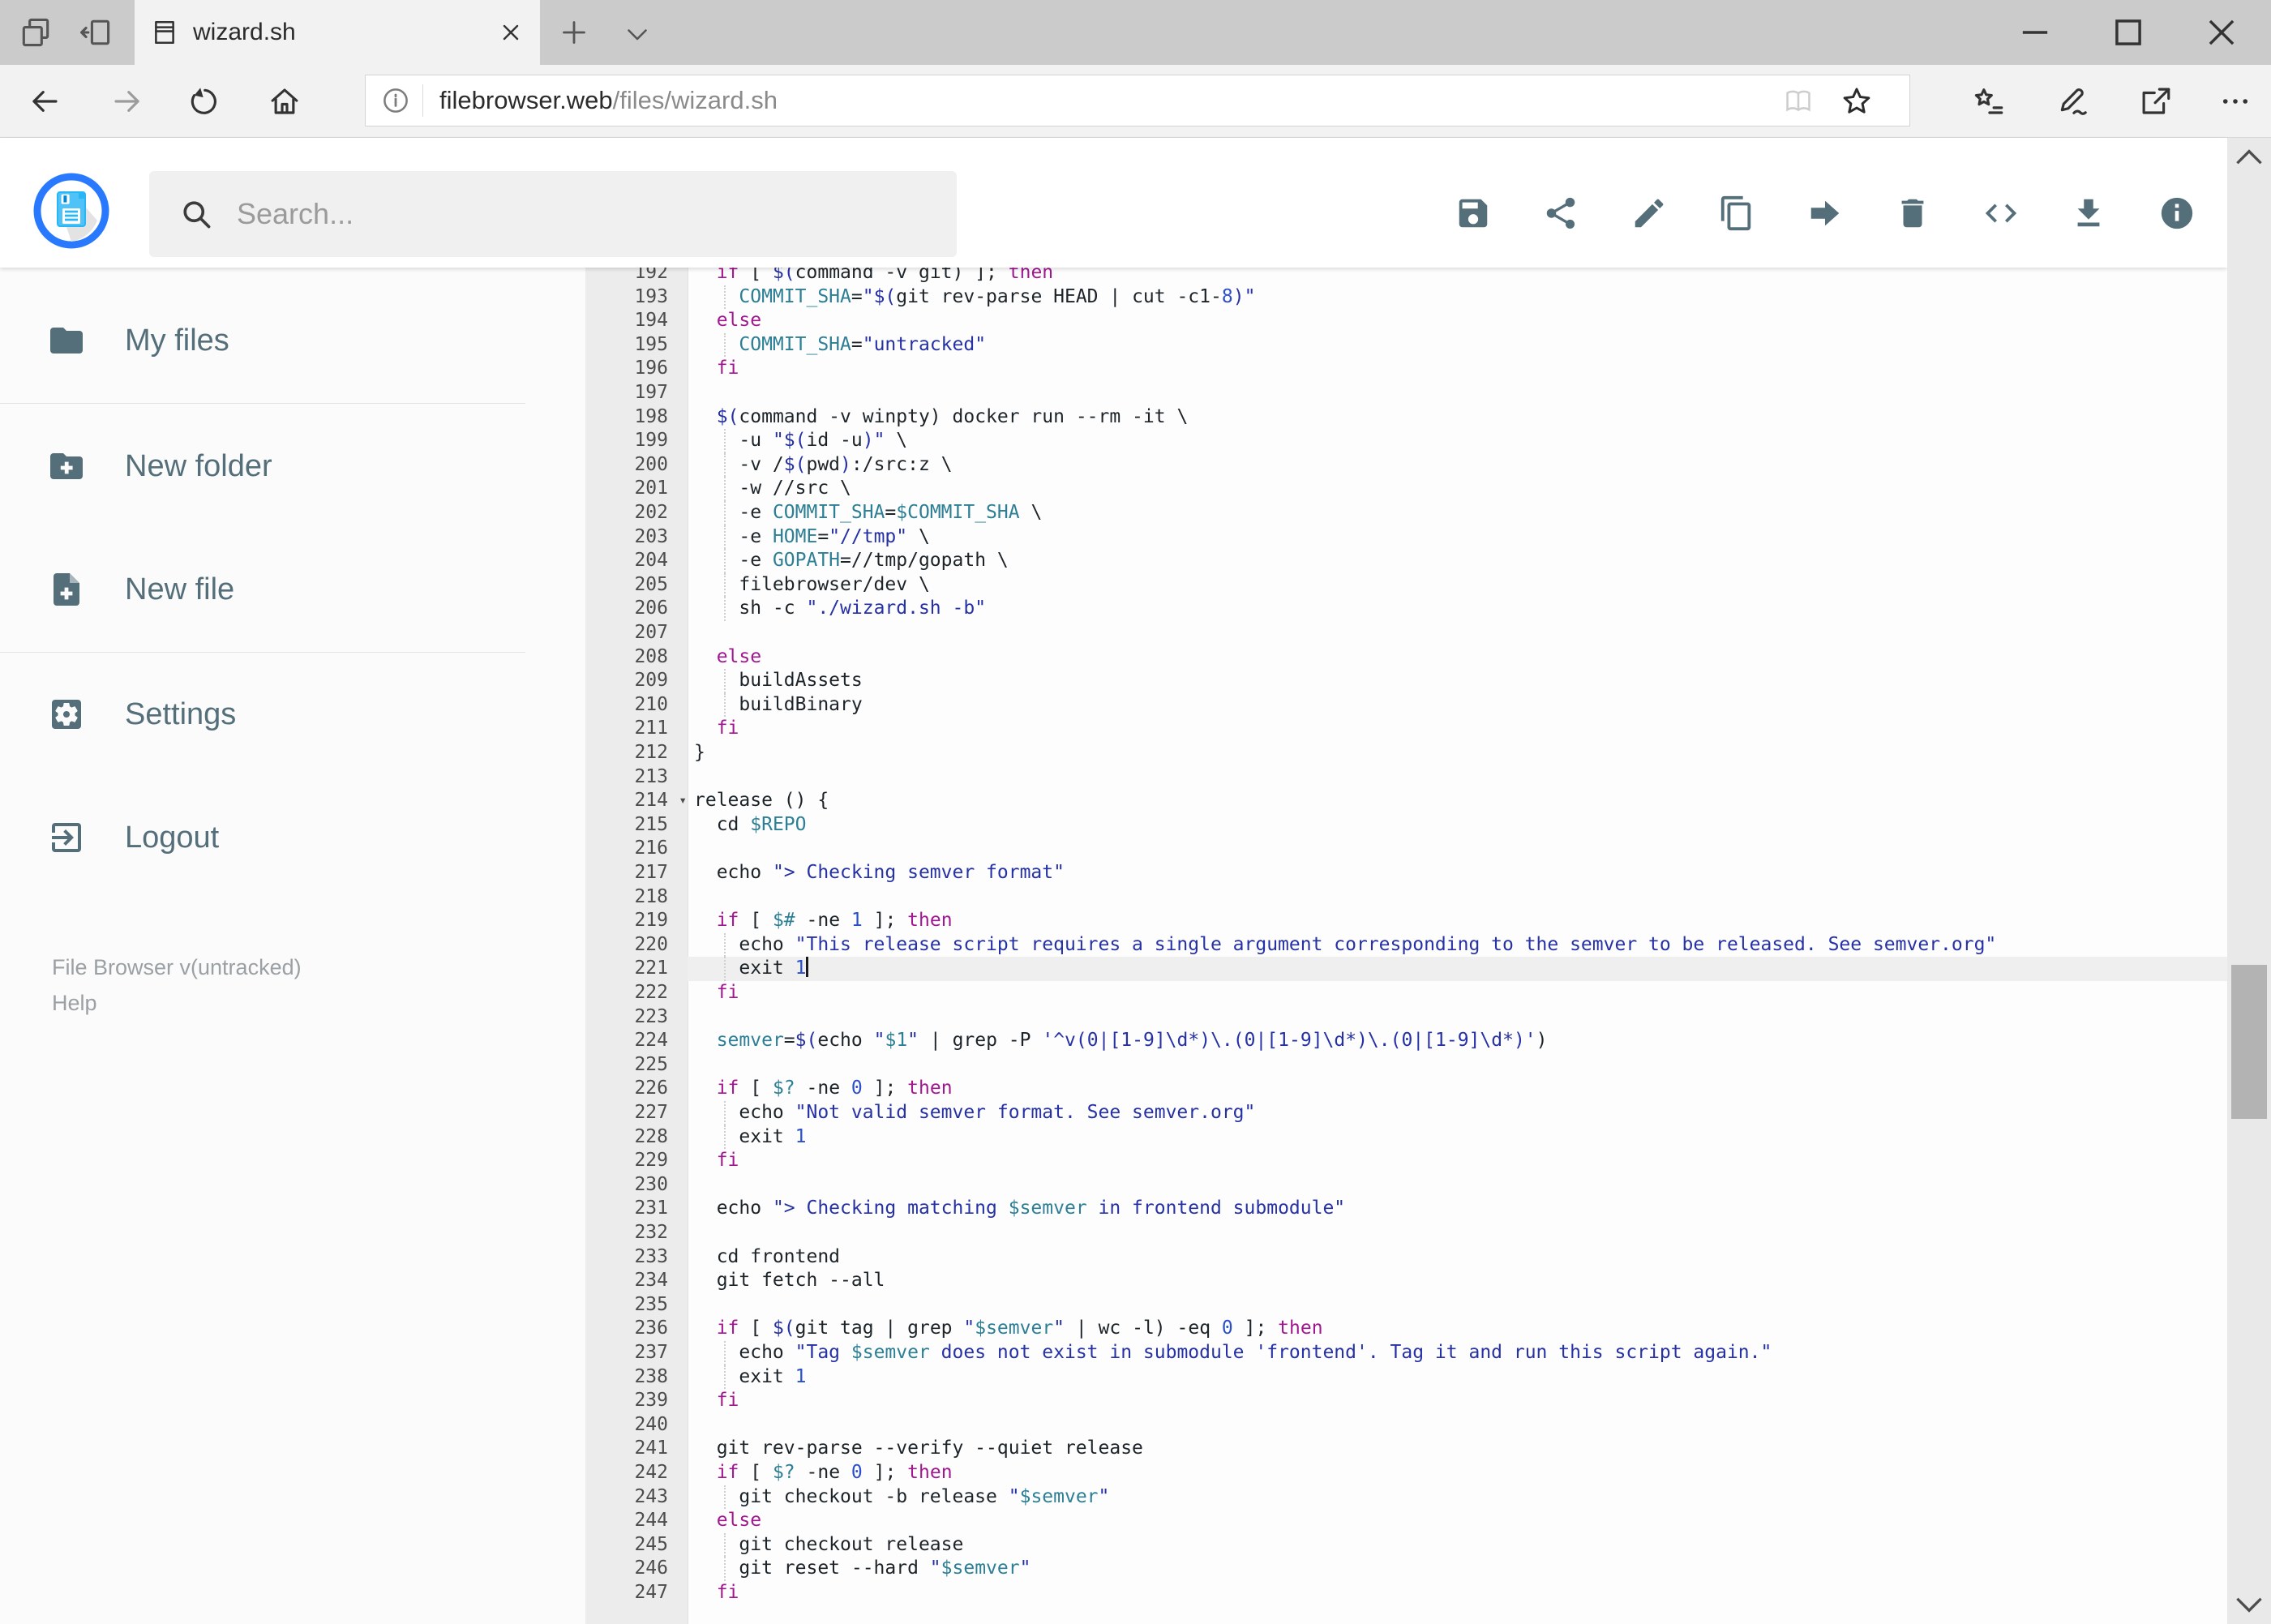  Describe the element at coordinates (2235, 101) in the screenshot. I see `more-options-icon` at that location.